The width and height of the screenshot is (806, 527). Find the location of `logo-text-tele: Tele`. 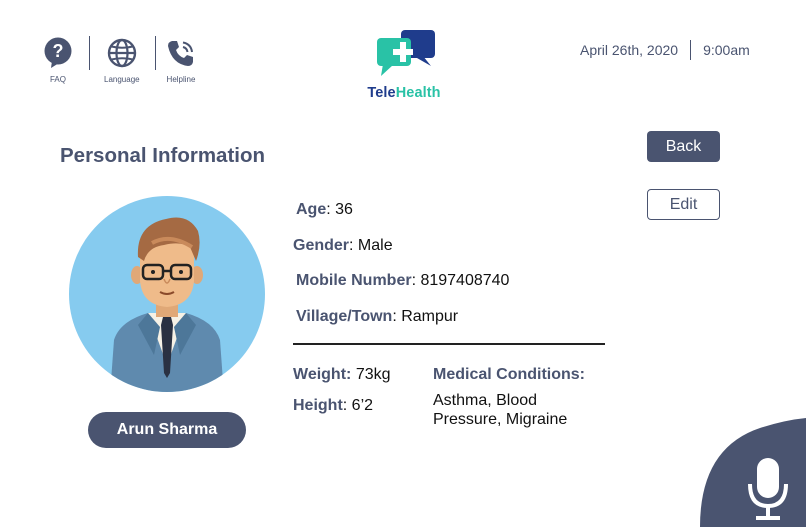

logo-text-tele: Tele is located at coordinates (381, 93).